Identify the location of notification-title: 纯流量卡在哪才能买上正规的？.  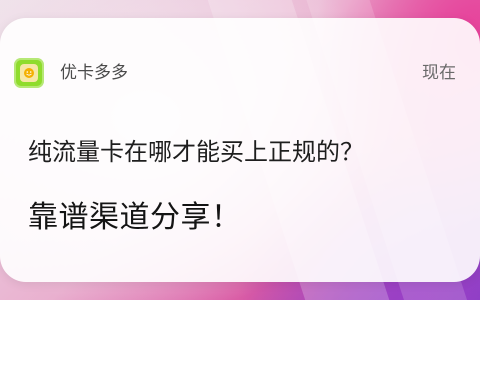
(196, 152).